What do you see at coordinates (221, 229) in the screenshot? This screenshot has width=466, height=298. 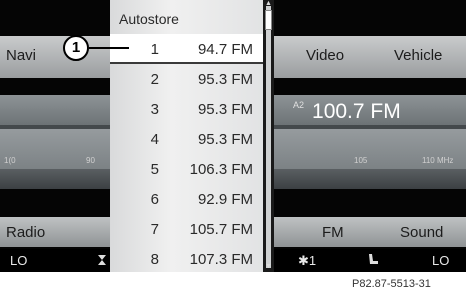 I see `preset-frequency: 105.7 FM` at bounding box center [221, 229].